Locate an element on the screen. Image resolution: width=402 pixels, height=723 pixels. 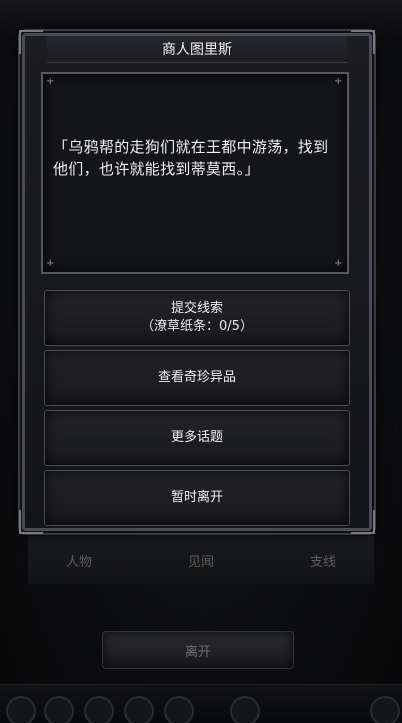
option-progress: （潦草纸条：0/5） is located at coordinates (197, 326).